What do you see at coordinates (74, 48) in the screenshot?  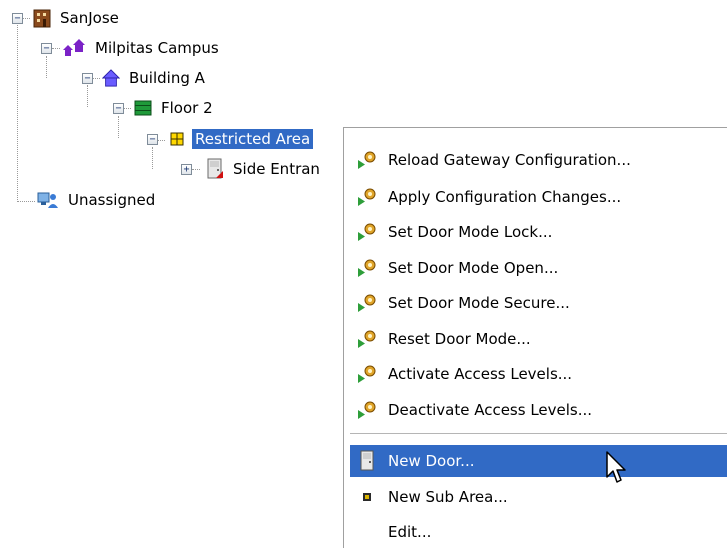 I see `campus-houses-icon` at bounding box center [74, 48].